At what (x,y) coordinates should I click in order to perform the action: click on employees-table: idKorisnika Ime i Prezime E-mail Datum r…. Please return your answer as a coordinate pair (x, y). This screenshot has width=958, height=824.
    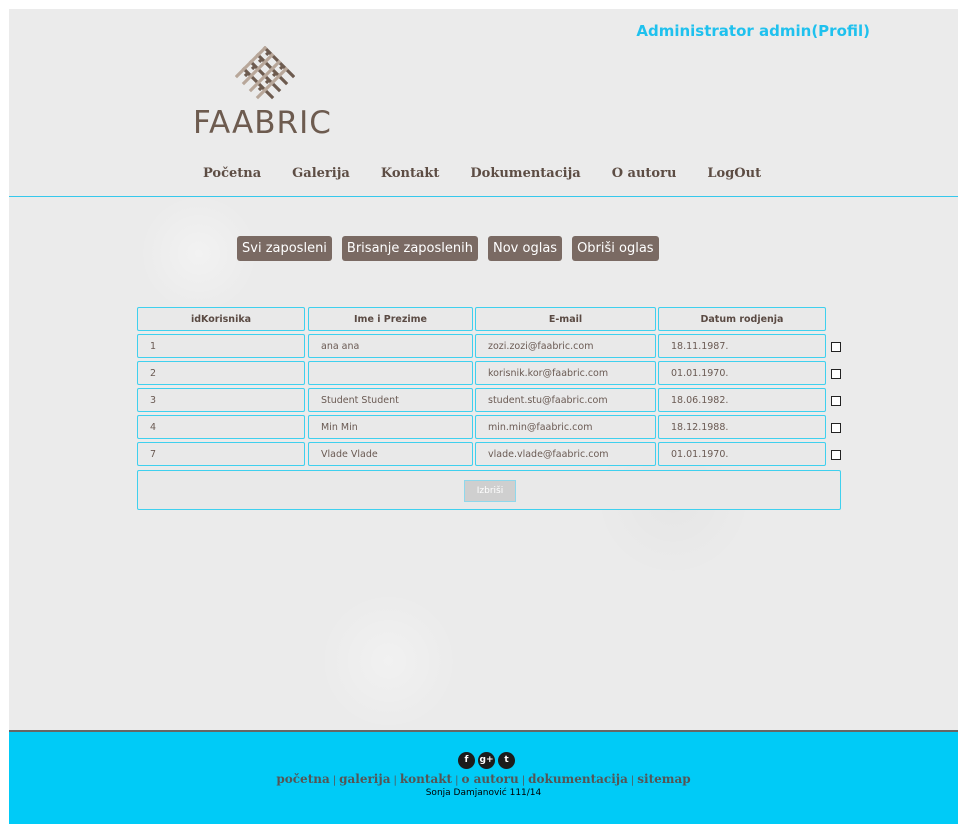
    Looking at the image, I should click on (489, 388).